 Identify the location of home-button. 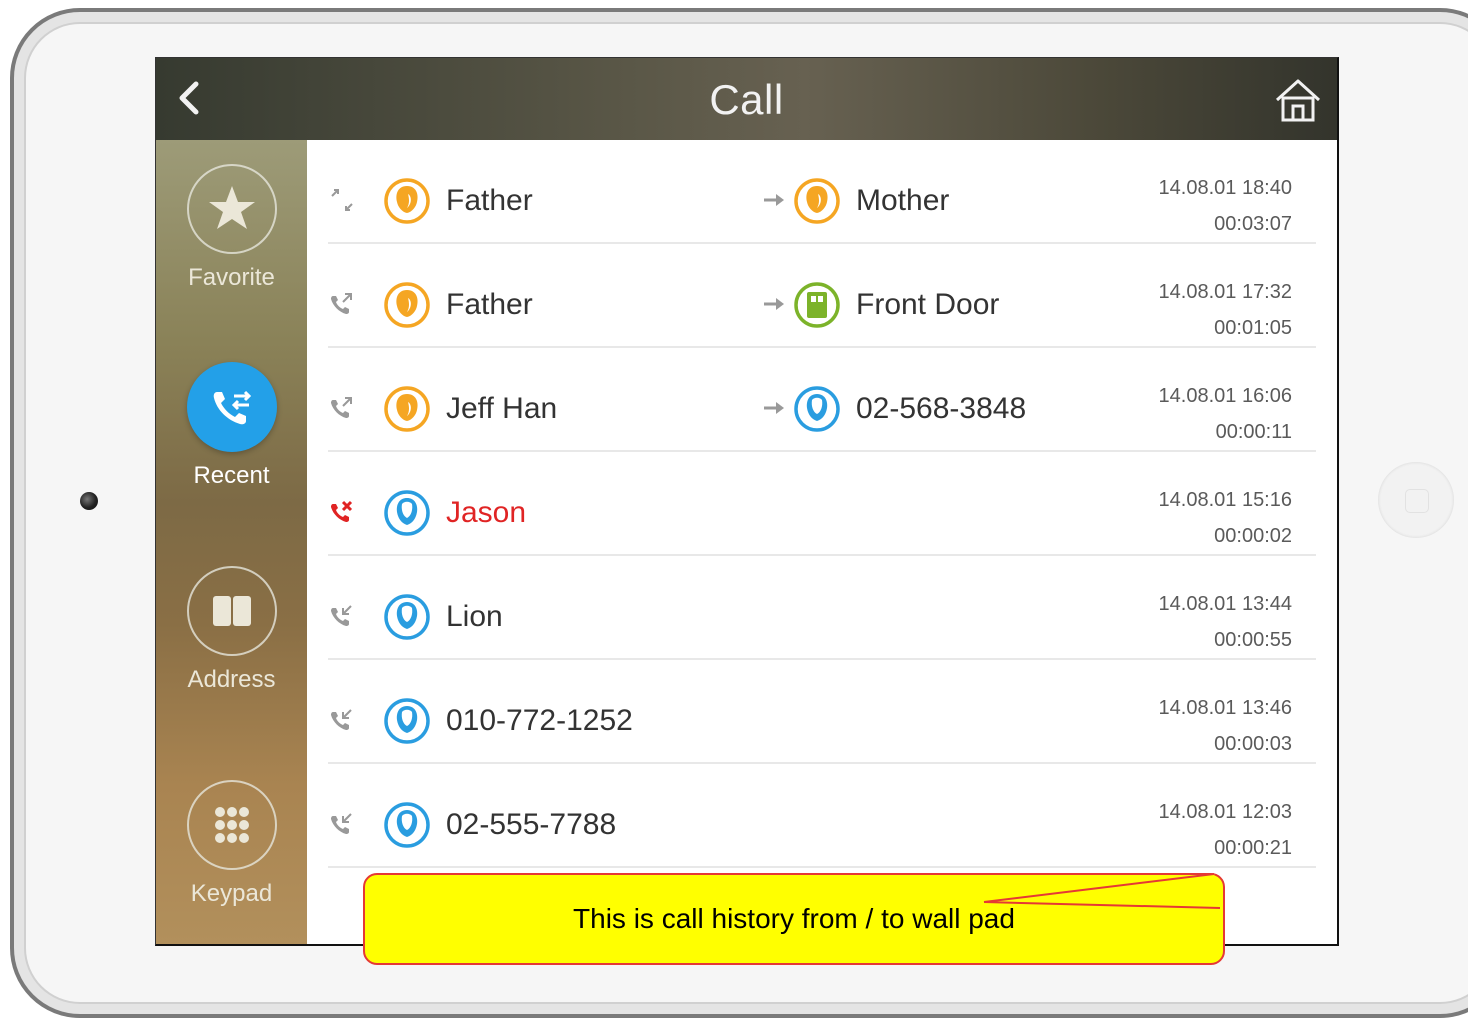
(1298, 101).